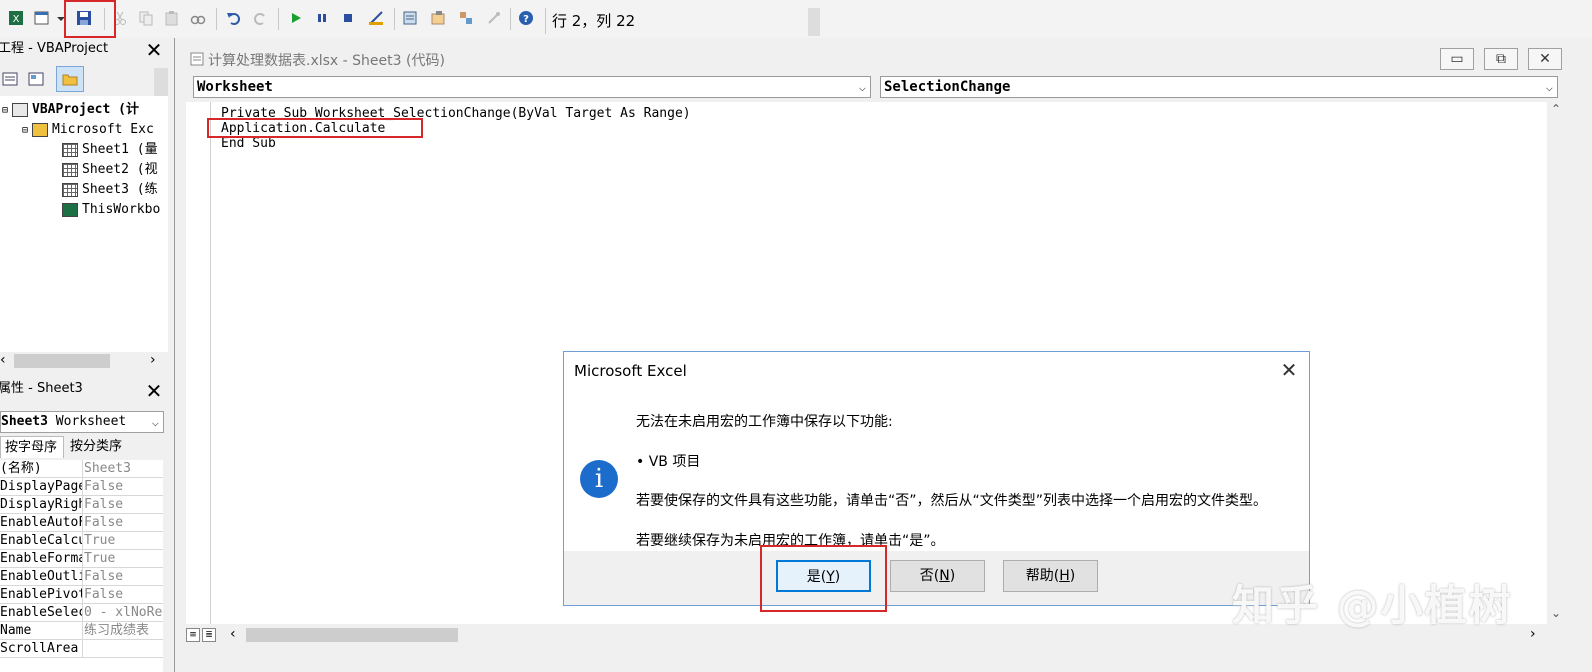 This screenshot has height=672, width=1592. What do you see at coordinates (198, 18) in the screenshot?
I see `find-icon` at bounding box center [198, 18].